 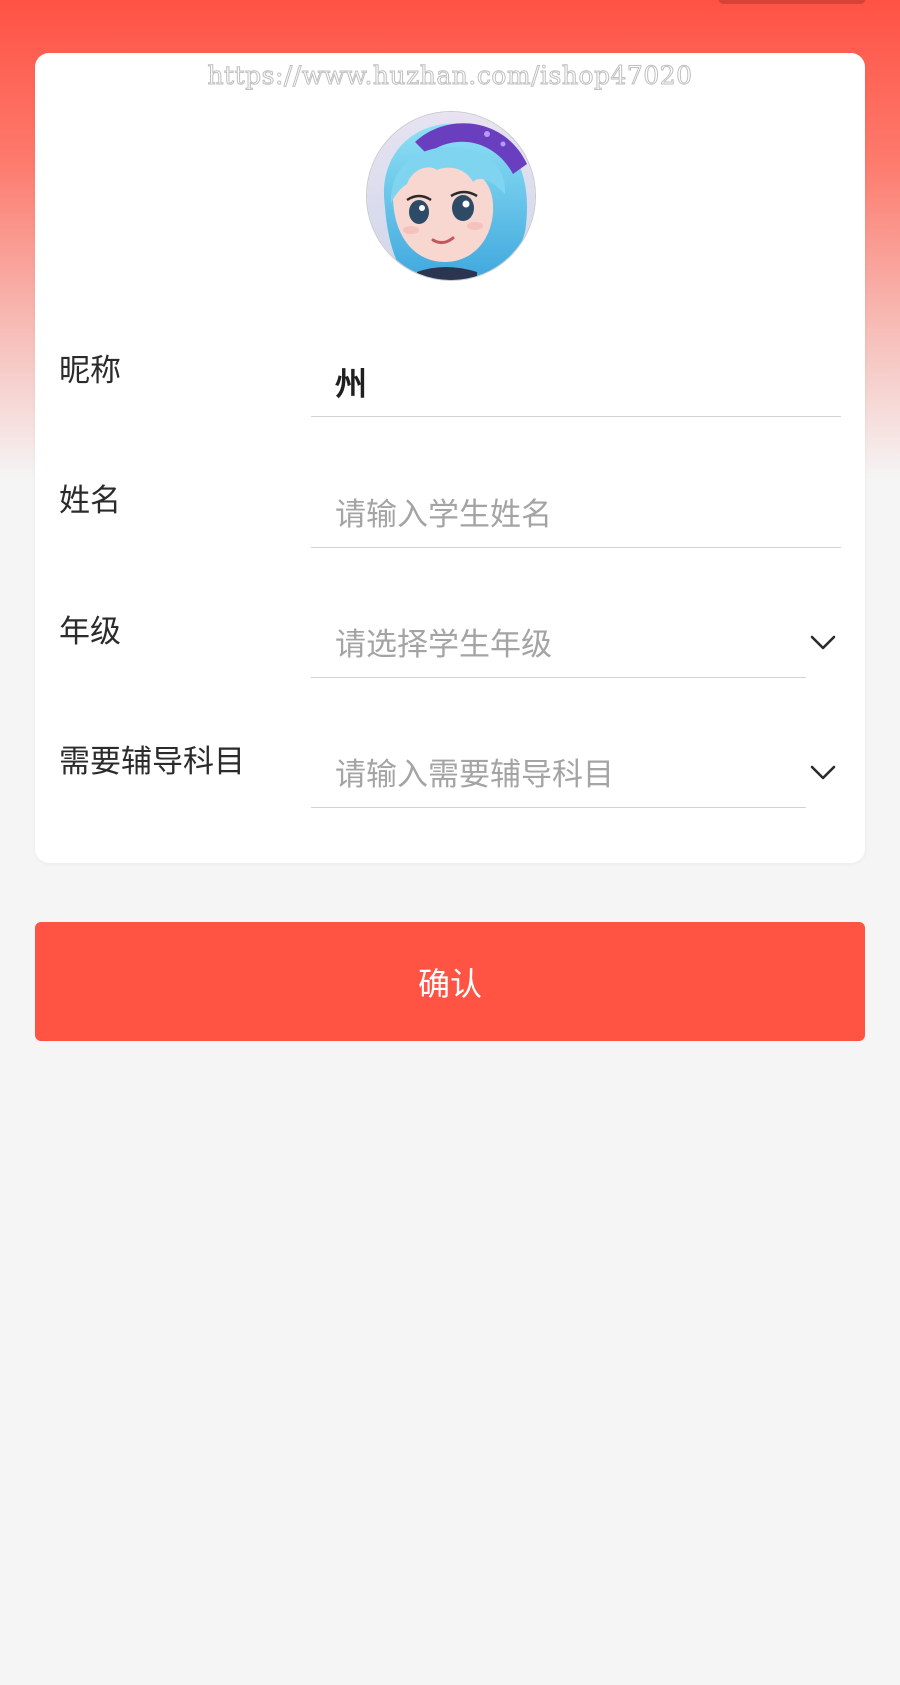 What do you see at coordinates (450, 981) in the screenshot?
I see `confirm-button: 确认` at bounding box center [450, 981].